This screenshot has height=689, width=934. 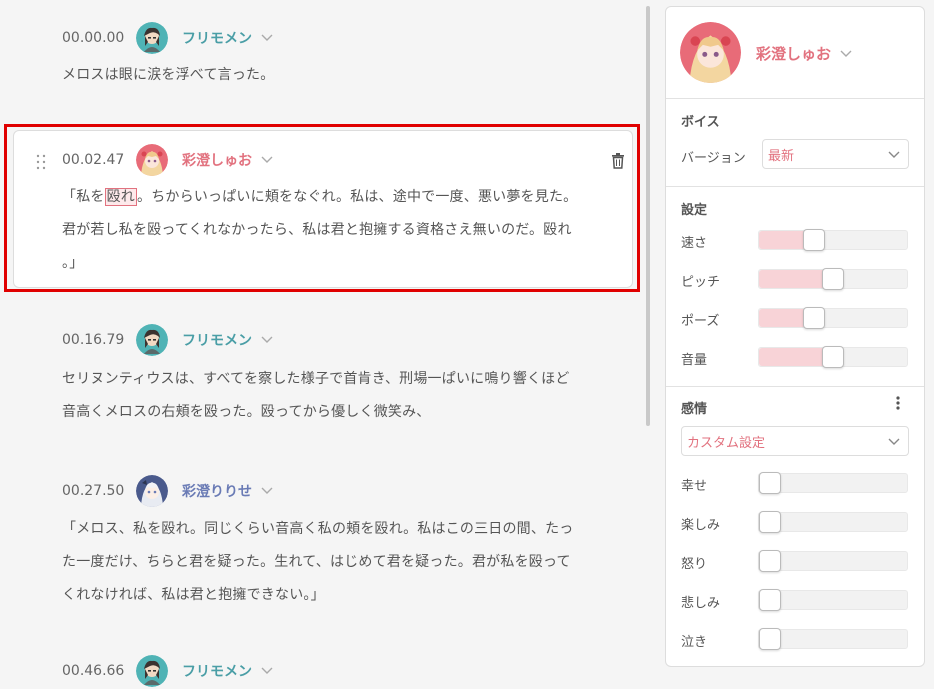 I want to click on settings-section-title: 設定, so click(x=694, y=210).